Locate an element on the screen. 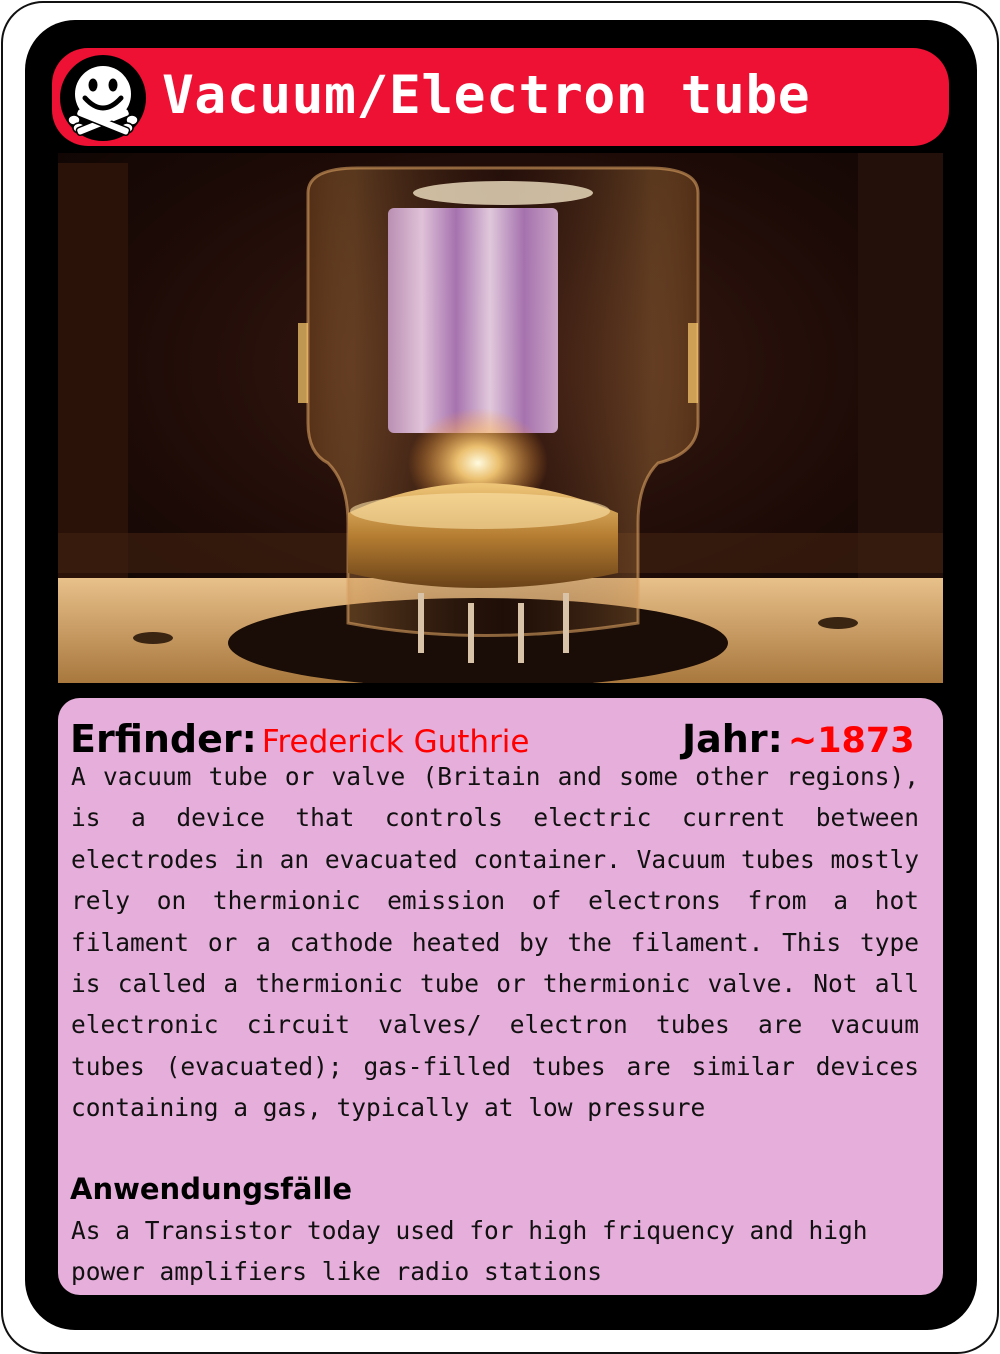 The height and width of the screenshot is (1354, 1000). smiley-skull-icon is located at coordinates (103, 98).